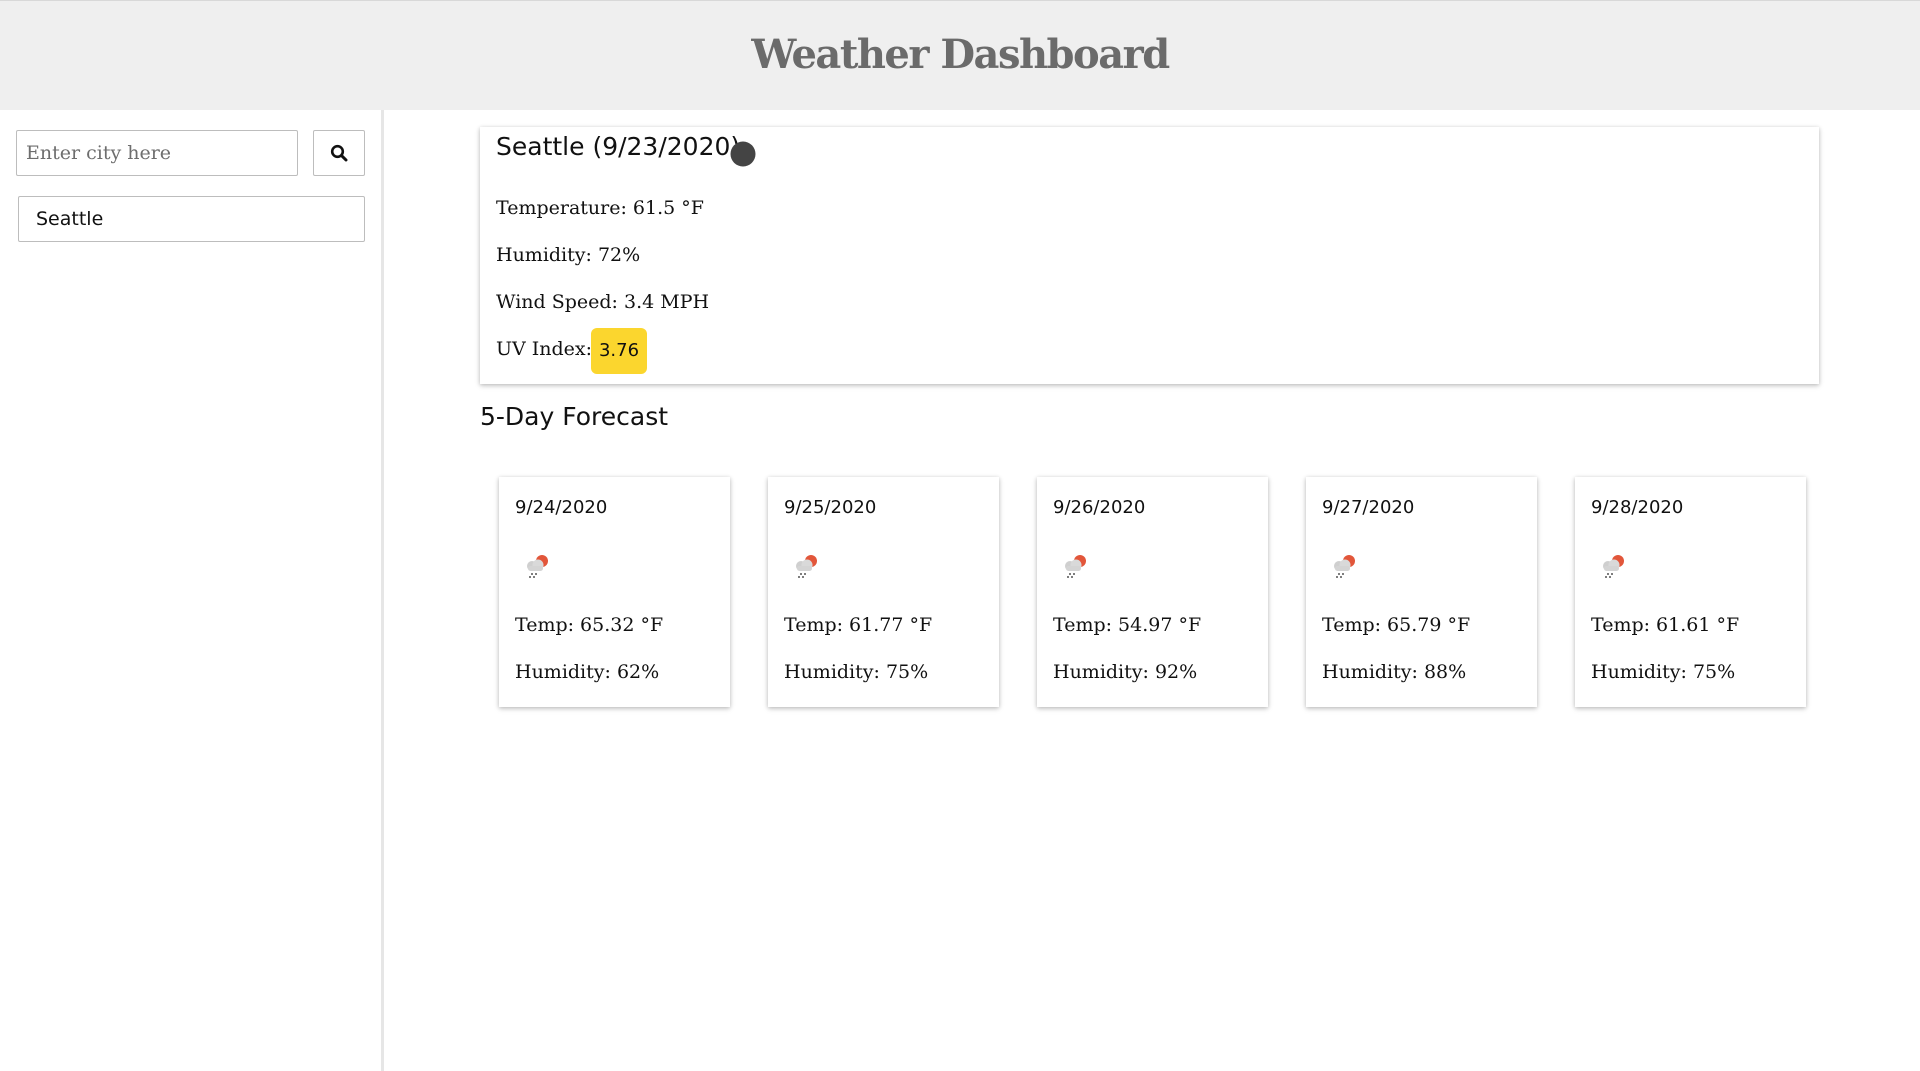 The height and width of the screenshot is (1071, 1920). I want to click on forecast-date: 9/25/2020, so click(830, 507).